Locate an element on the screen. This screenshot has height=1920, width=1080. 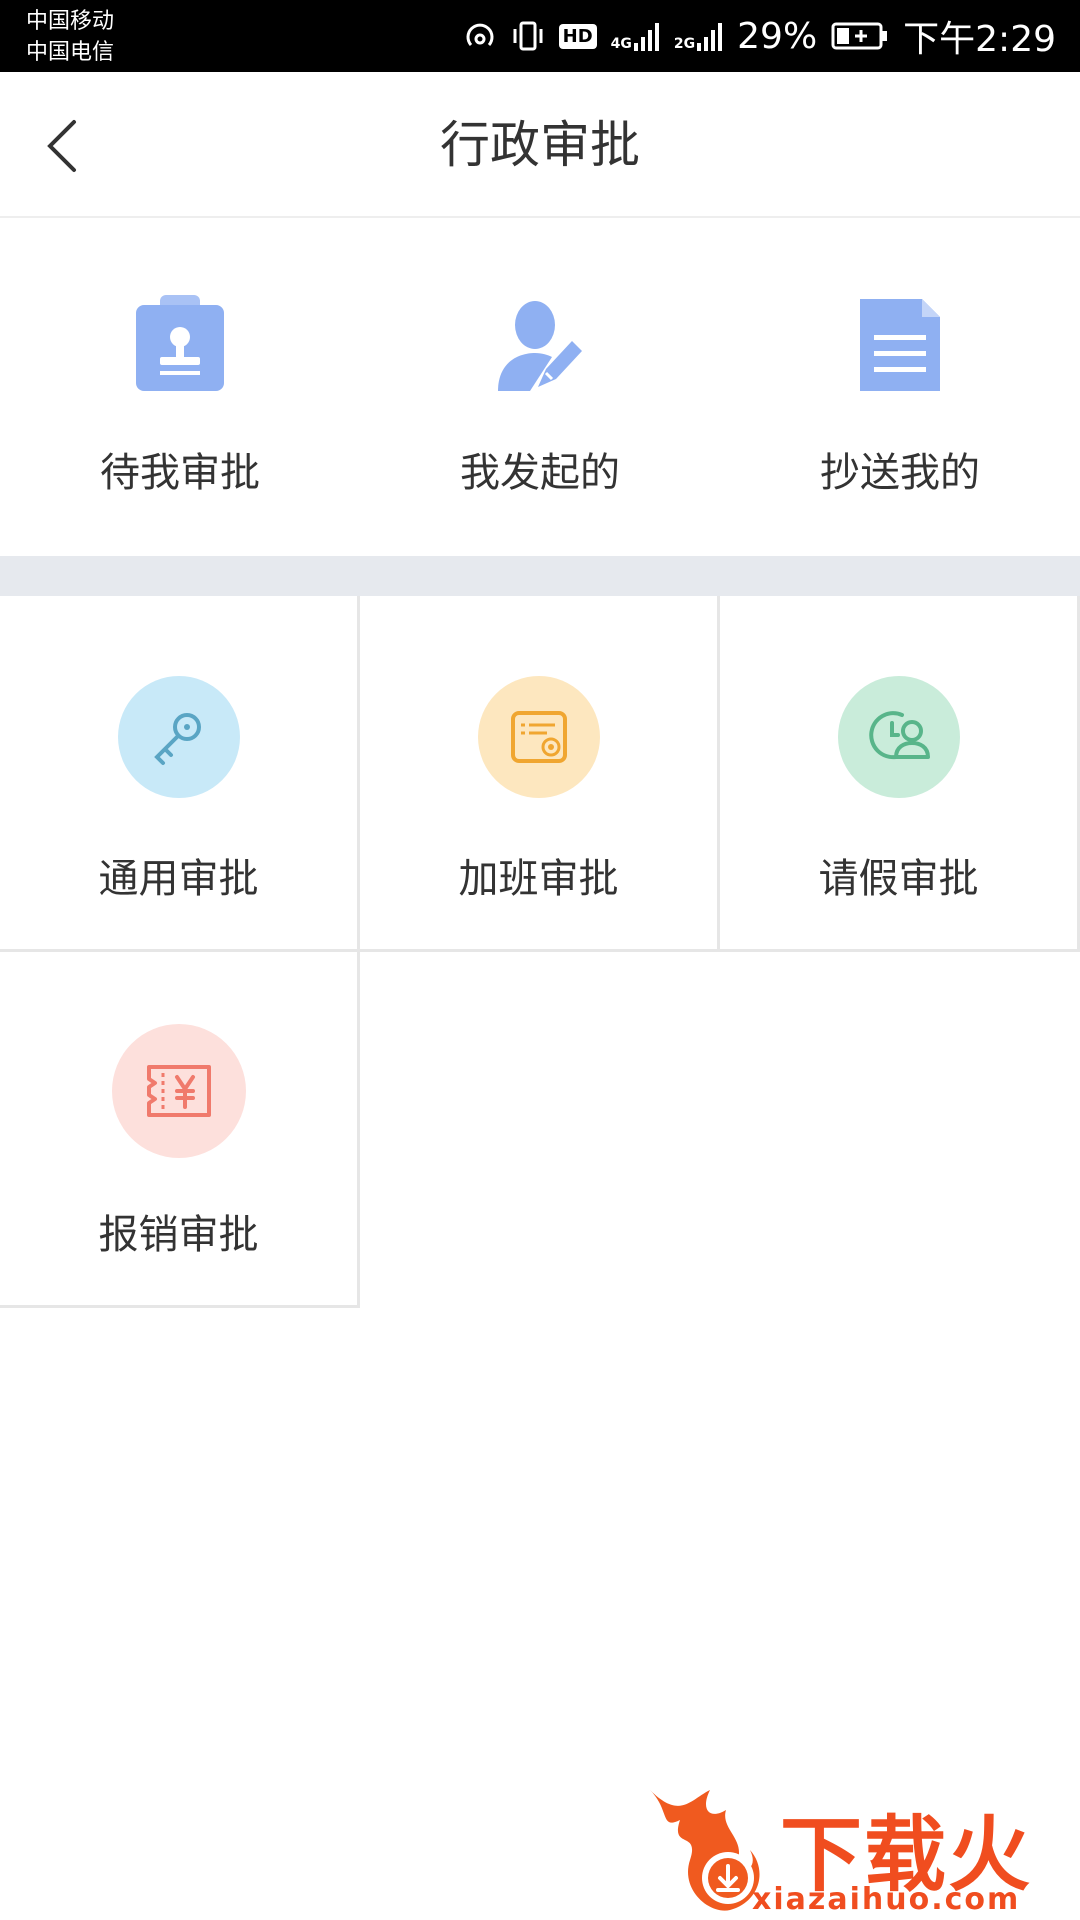
approval-overtime: 加班审批 is located at coordinates (540, 774).